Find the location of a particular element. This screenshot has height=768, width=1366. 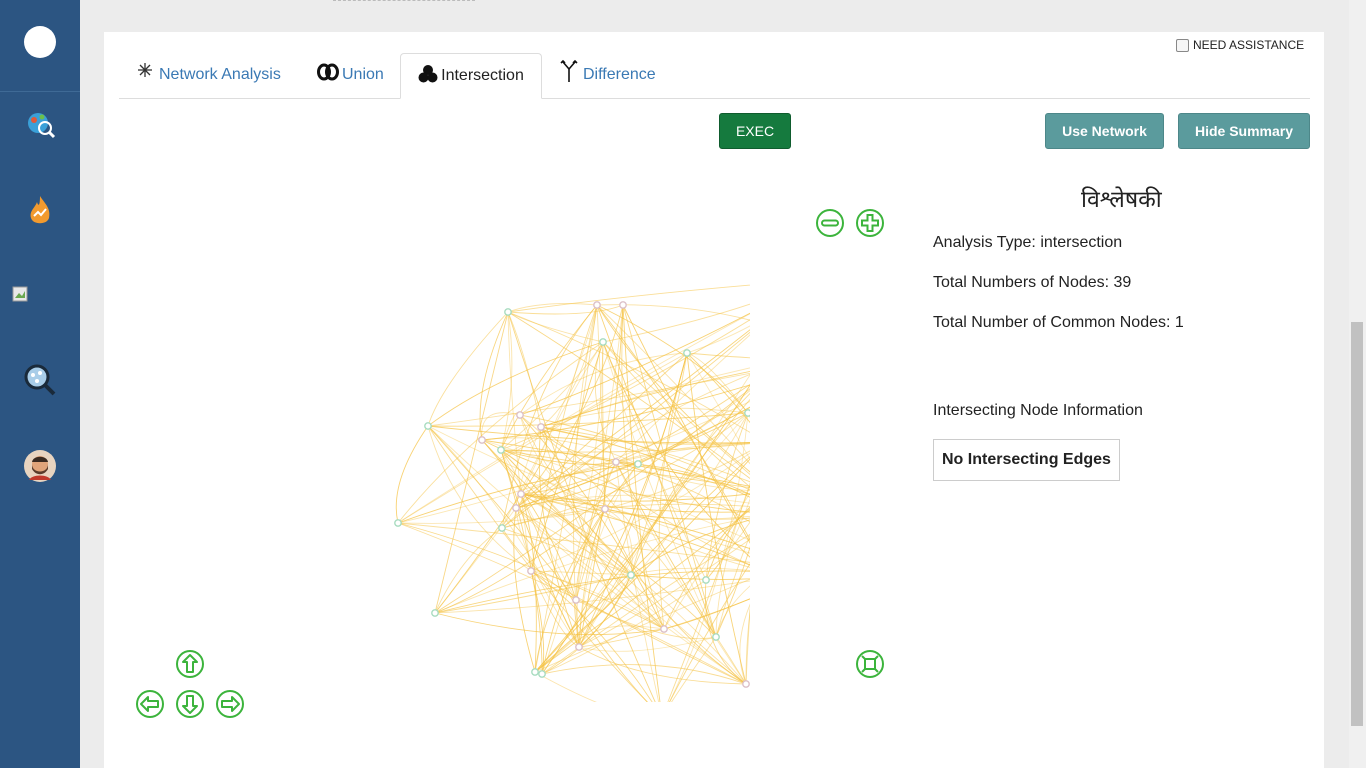

need-assistance-label: NEED ASSISTANCE is located at coordinates (1249, 45).